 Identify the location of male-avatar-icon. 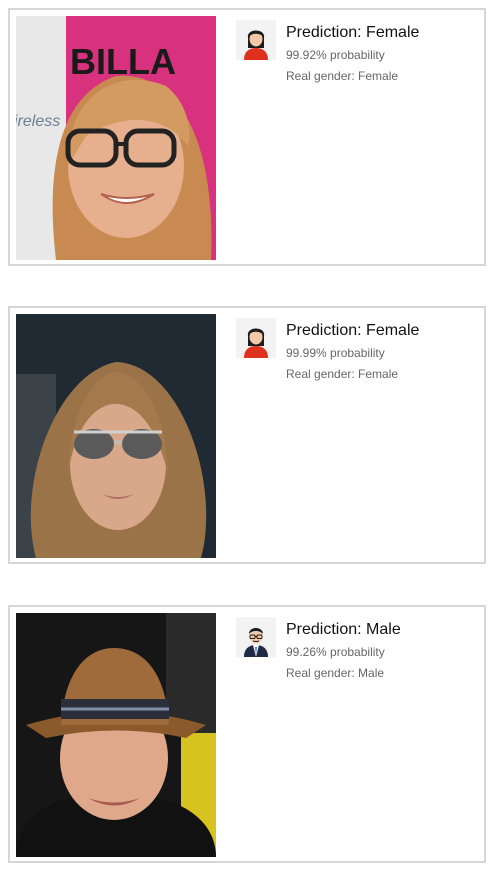
(256, 637).